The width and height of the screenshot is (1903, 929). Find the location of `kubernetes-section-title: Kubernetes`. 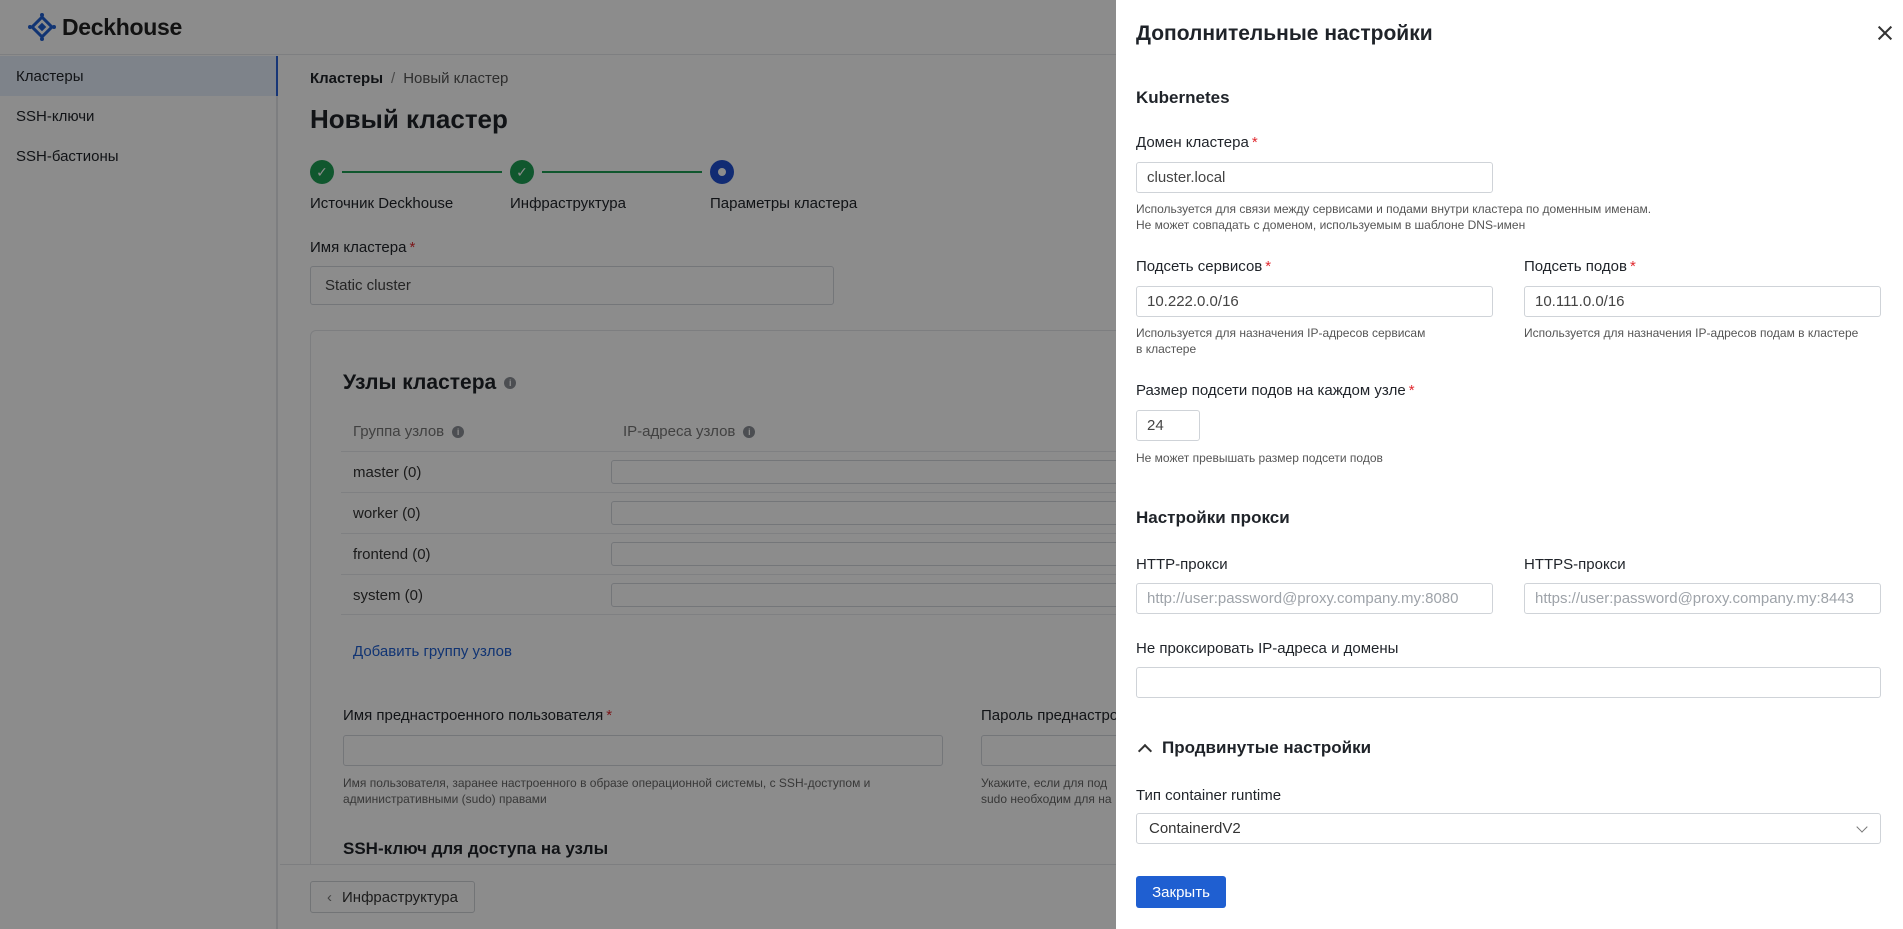

kubernetes-section-title: Kubernetes is located at coordinates (1183, 97).